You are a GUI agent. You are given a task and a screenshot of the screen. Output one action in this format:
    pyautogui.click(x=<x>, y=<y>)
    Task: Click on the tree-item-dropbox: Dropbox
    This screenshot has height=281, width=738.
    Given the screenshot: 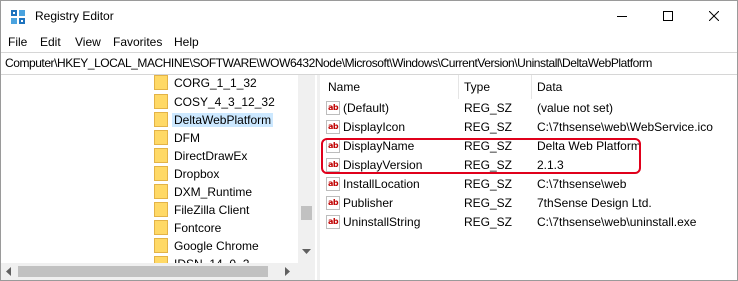 What is the action you would take?
    pyautogui.click(x=226, y=174)
    